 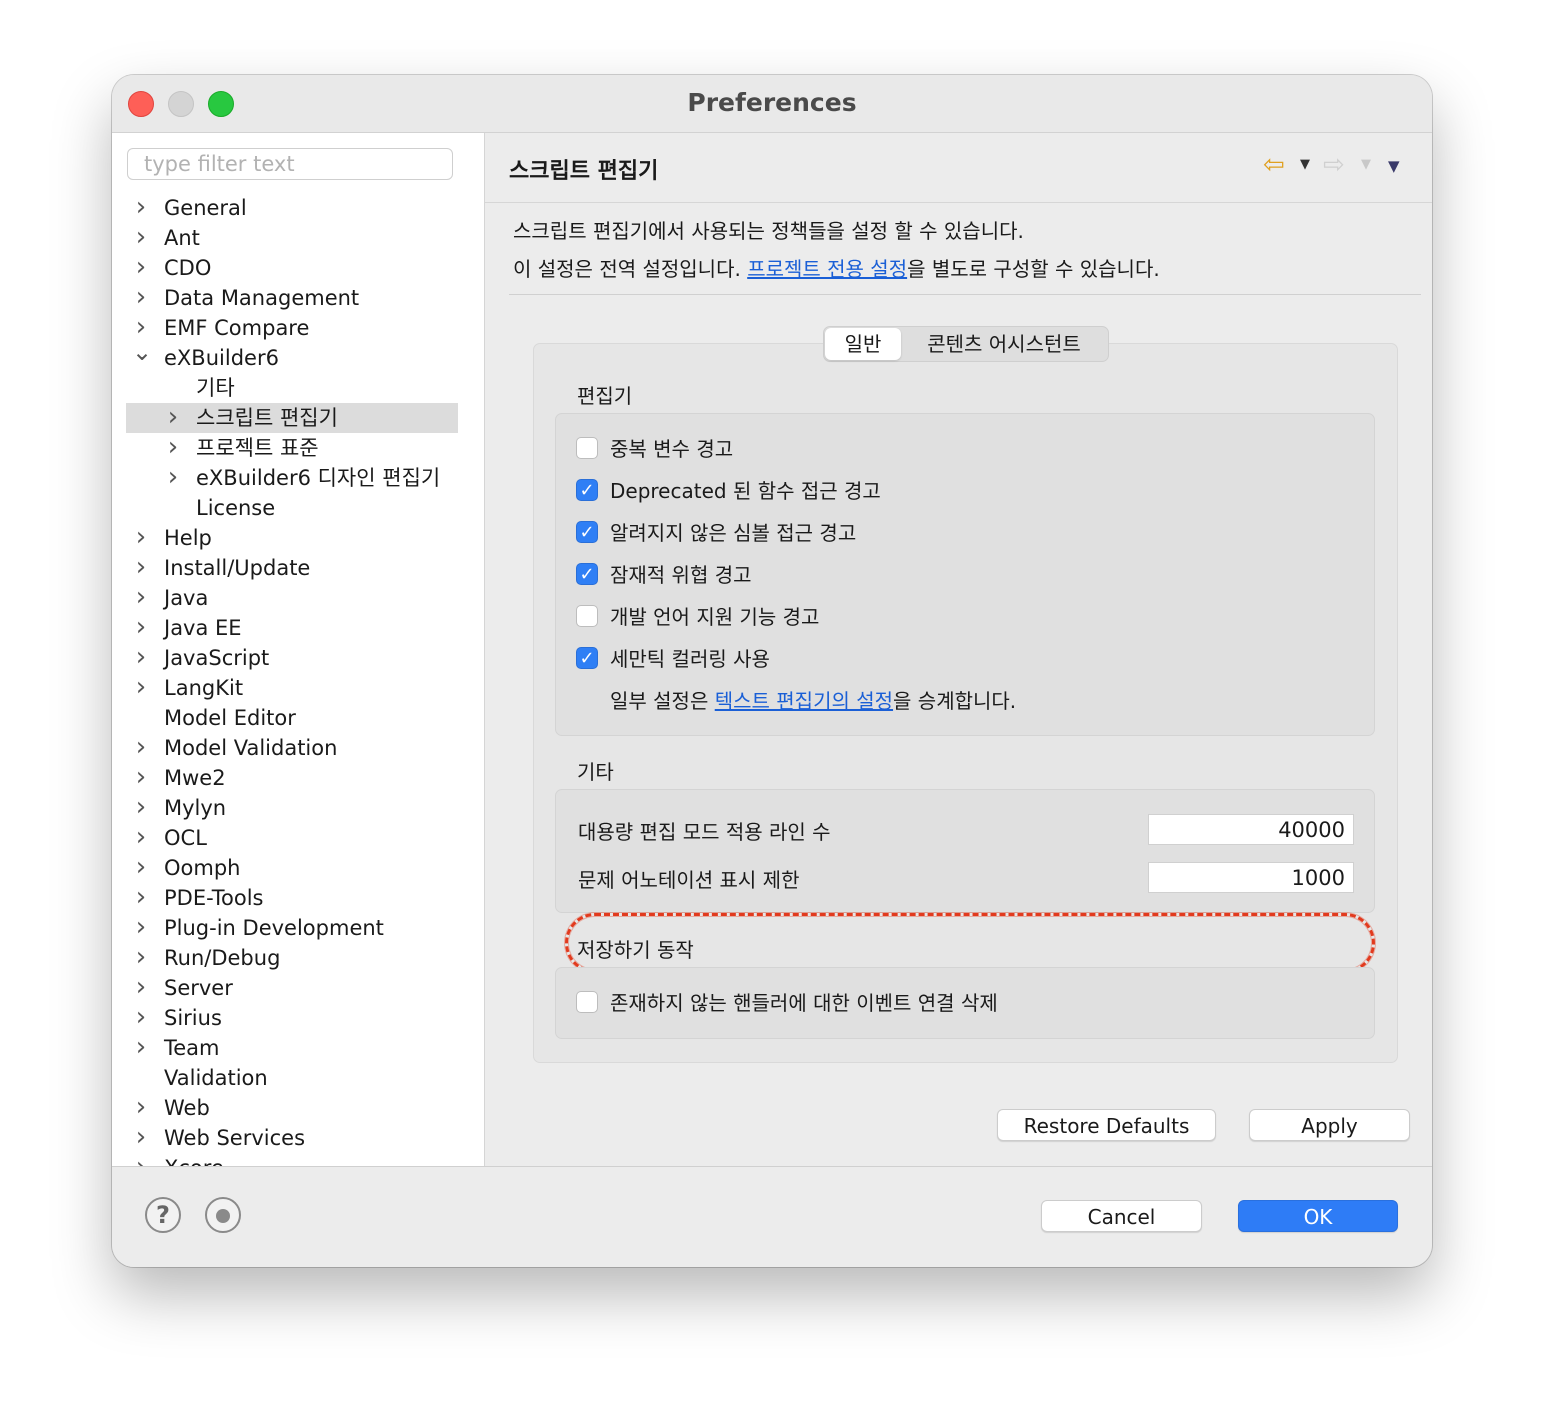 I want to click on sidebar-item: › Team, so click(x=292, y=1048).